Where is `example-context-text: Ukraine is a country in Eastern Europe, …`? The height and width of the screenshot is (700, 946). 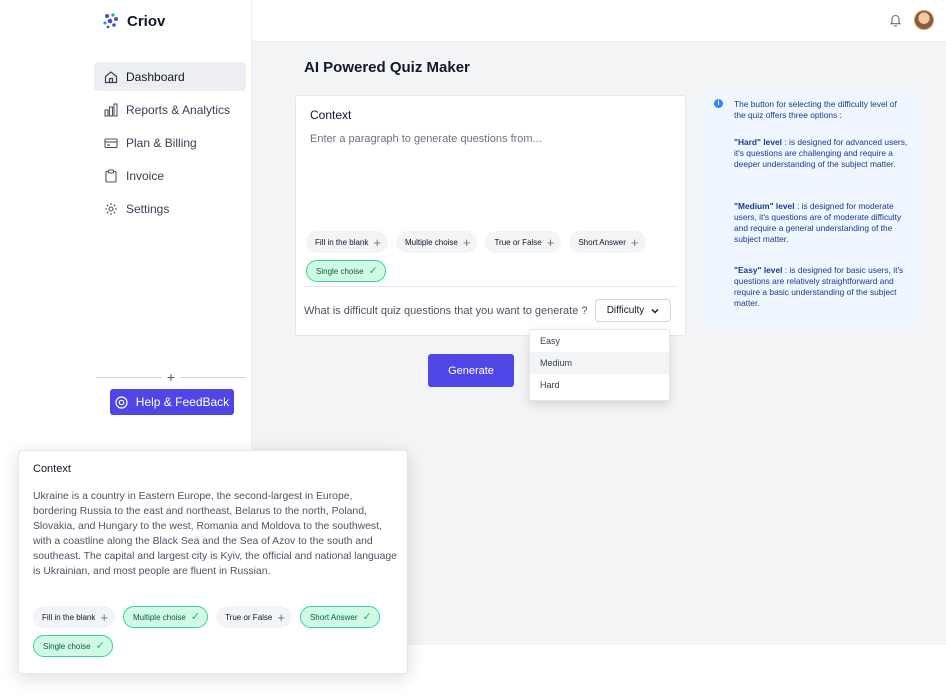 example-context-text: Ukraine is a country in Eastern Europe, … is located at coordinates (215, 534).